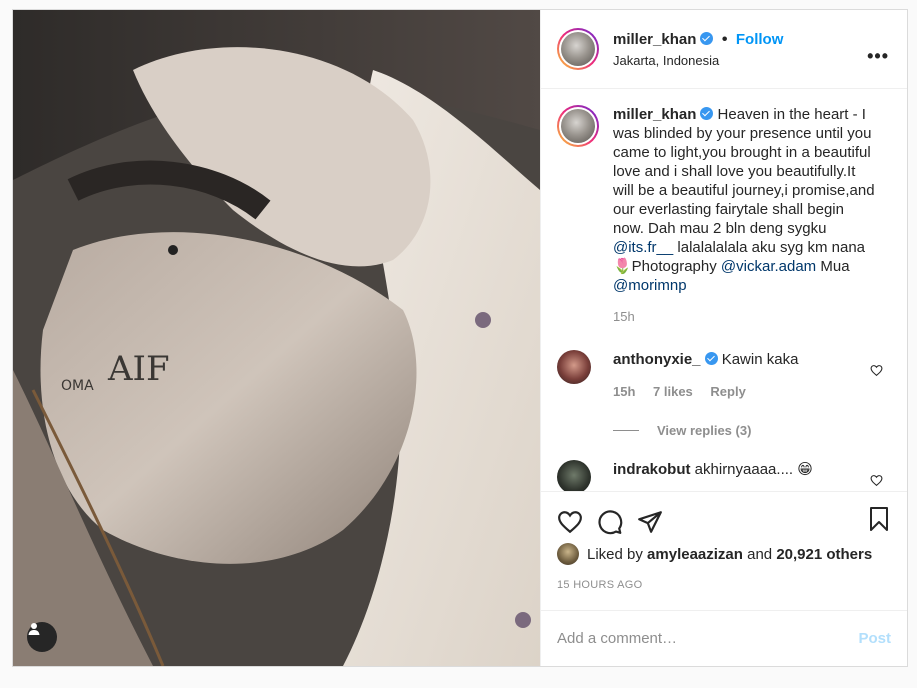  Describe the element at coordinates (874, 638) in the screenshot. I see `post-comment-button: Post` at that location.